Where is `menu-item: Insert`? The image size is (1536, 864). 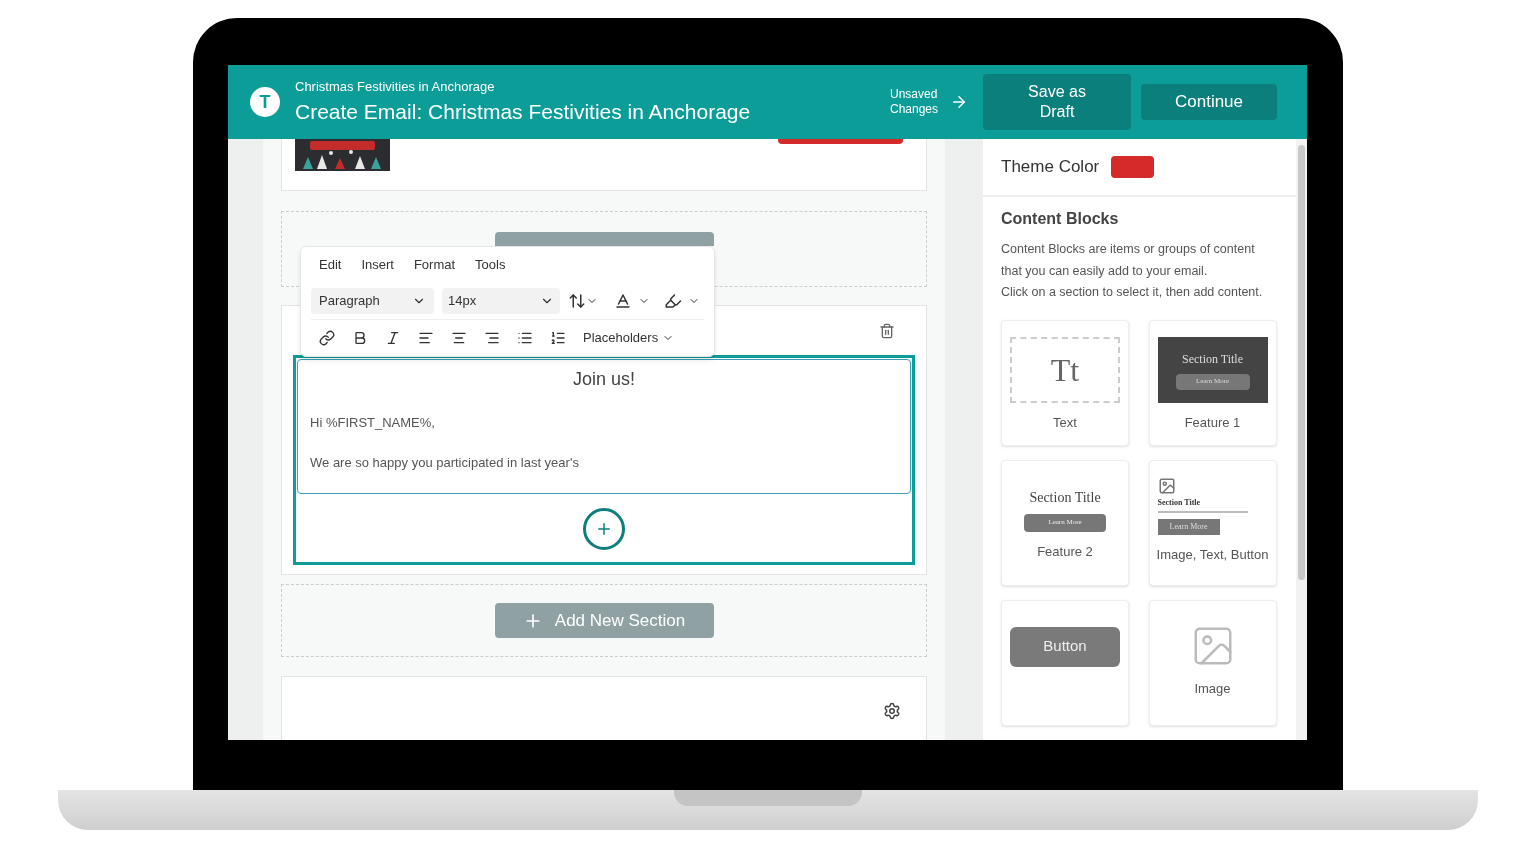 menu-item: Insert is located at coordinates (377, 265).